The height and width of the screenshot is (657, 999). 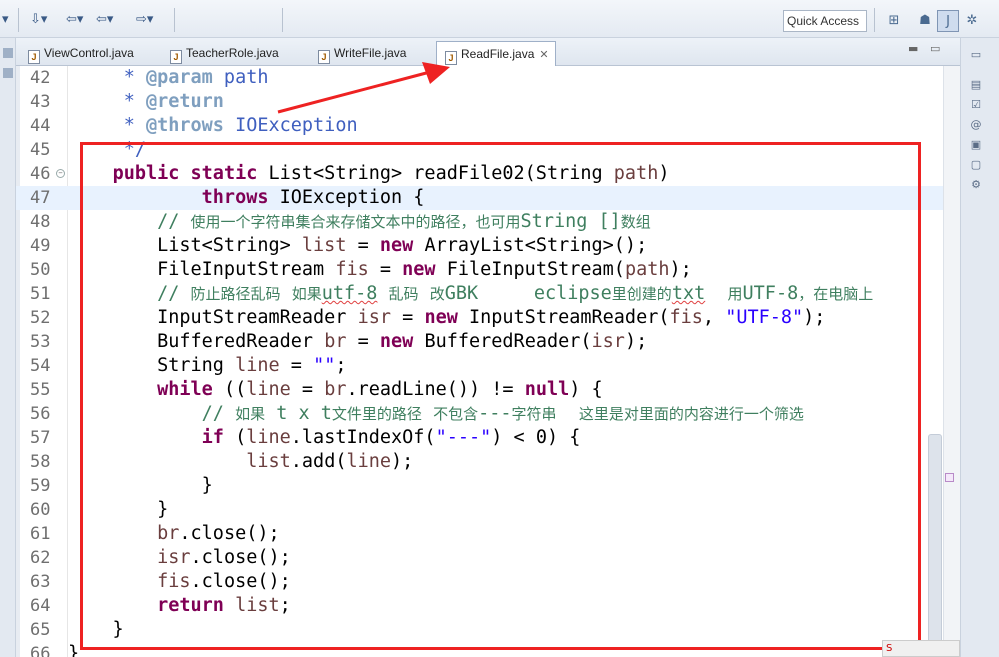 What do you see at coordinates (976, 125) in the screenshot?
I see `javadoc-icon: @` at bounding box center [976, 125].